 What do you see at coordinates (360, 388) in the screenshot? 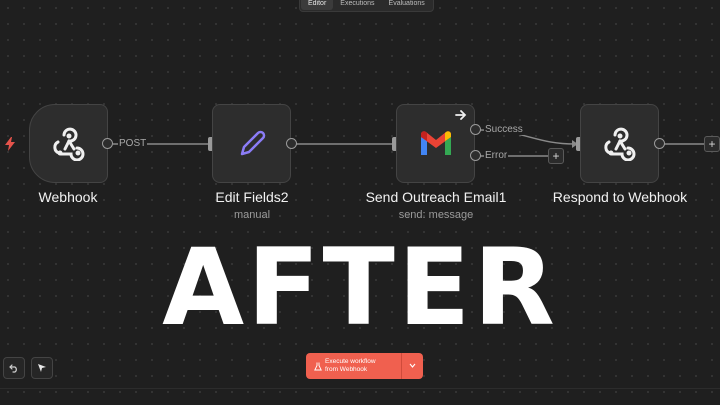
I see `bottom-divider` at bounding box center [360, 388].